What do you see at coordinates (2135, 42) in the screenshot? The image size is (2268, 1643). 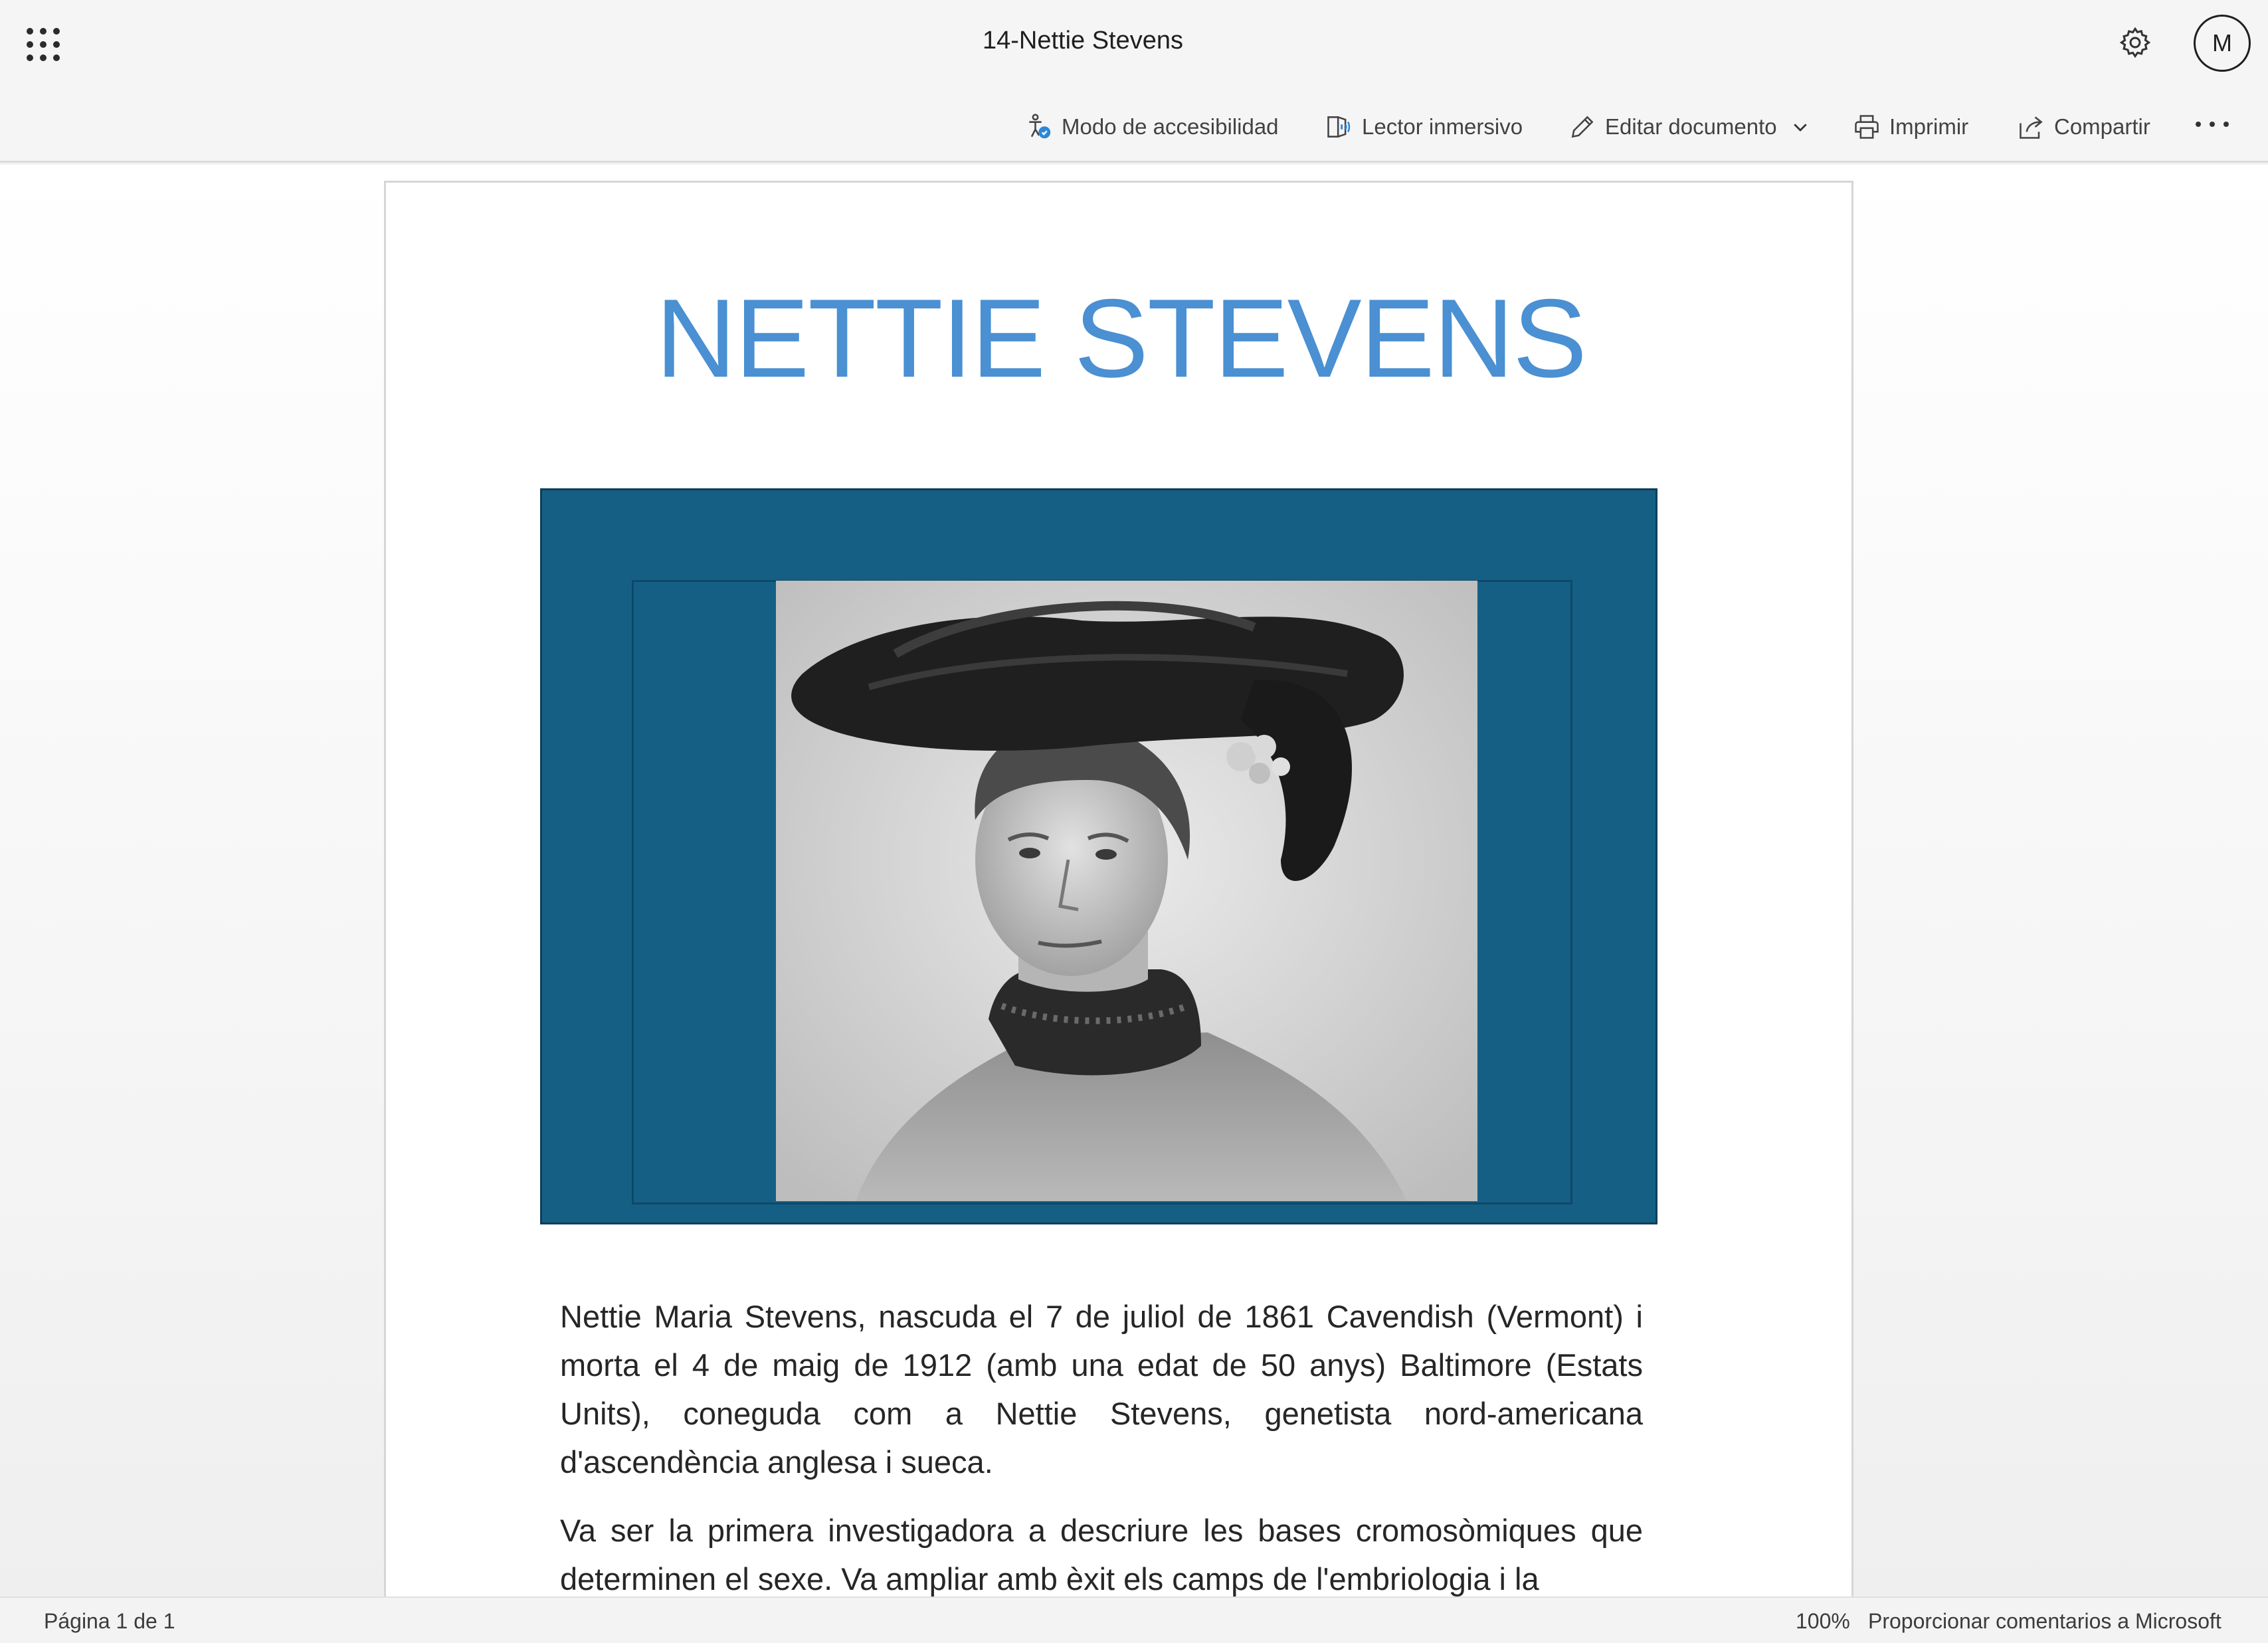 I see `gear-icon` at bounding box center [2135, 42].